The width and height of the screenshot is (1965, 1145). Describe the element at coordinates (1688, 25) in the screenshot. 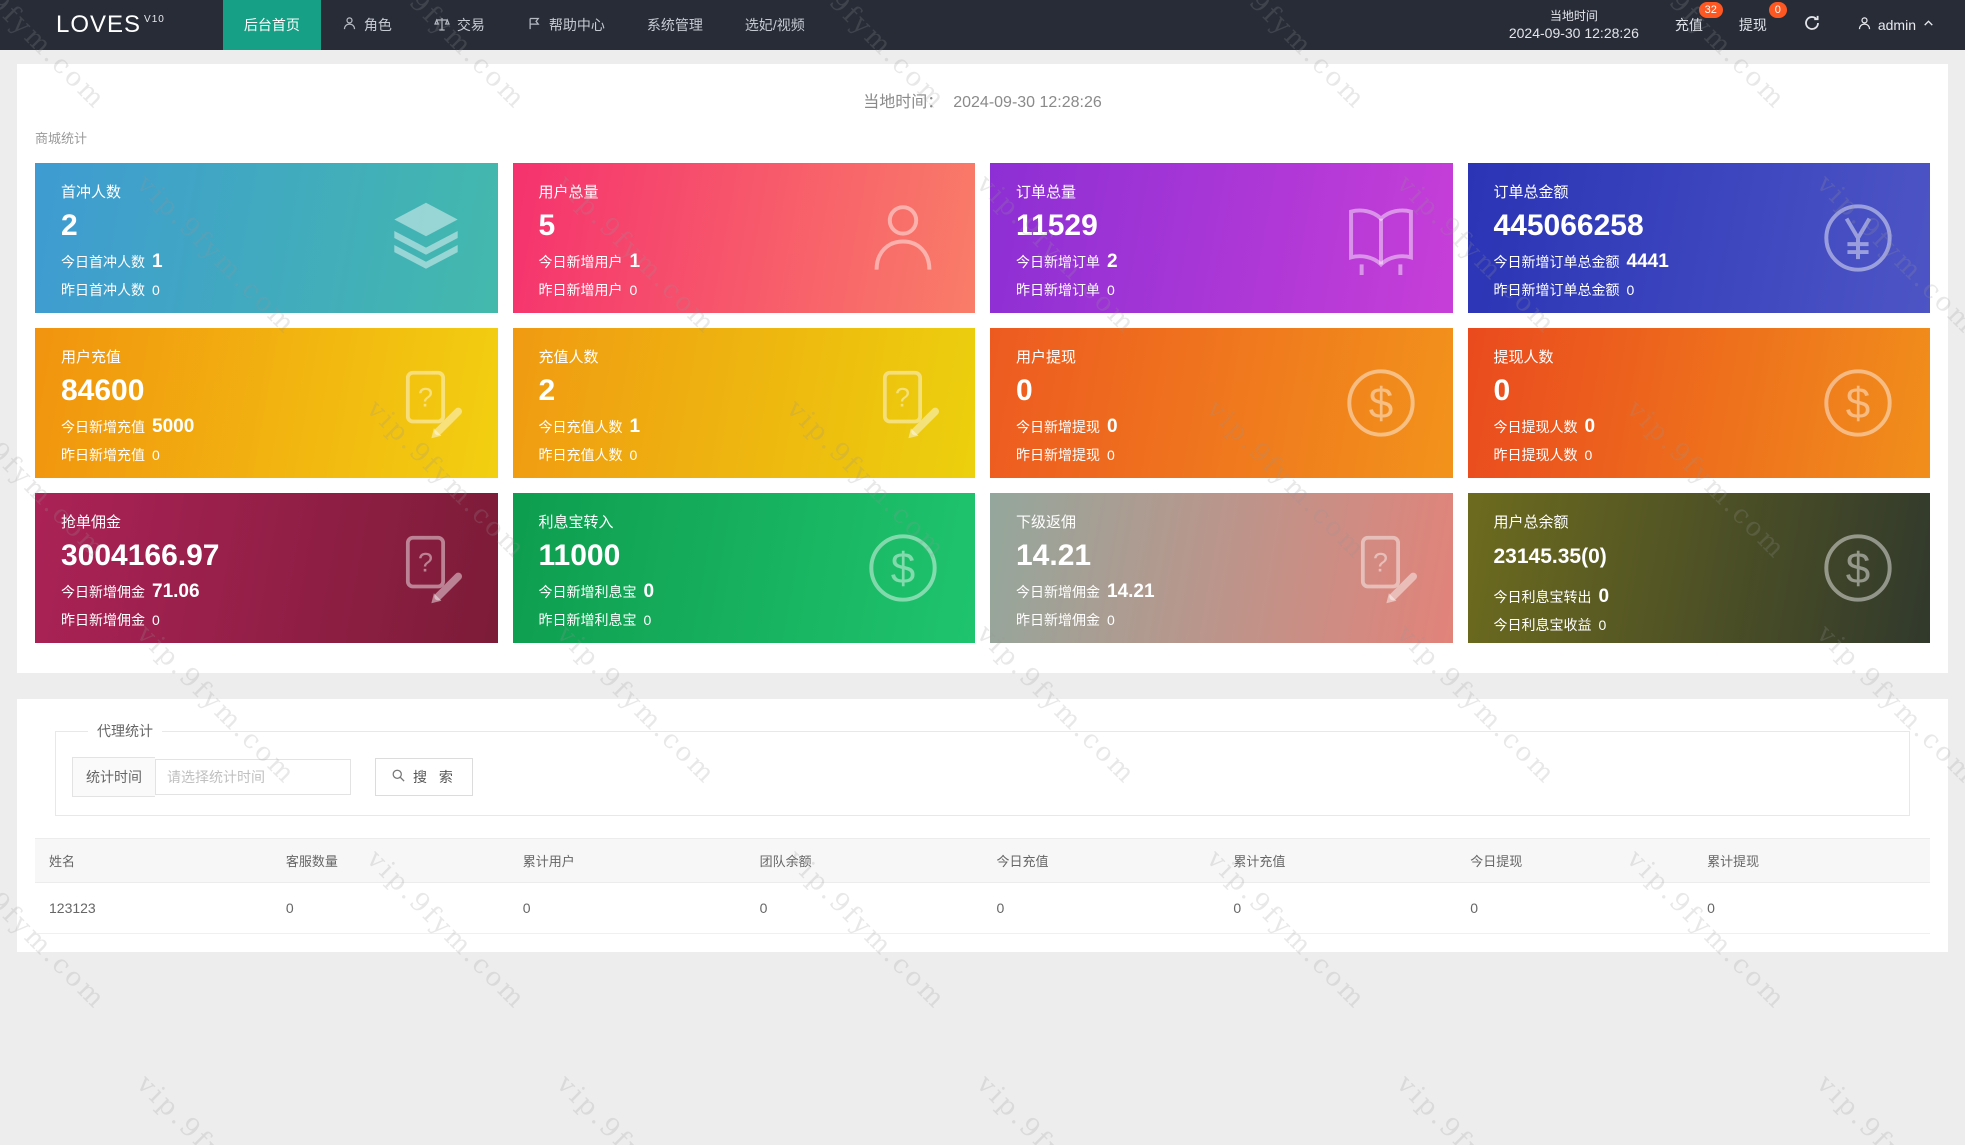

I see `recharge-label: 充值` at that location.